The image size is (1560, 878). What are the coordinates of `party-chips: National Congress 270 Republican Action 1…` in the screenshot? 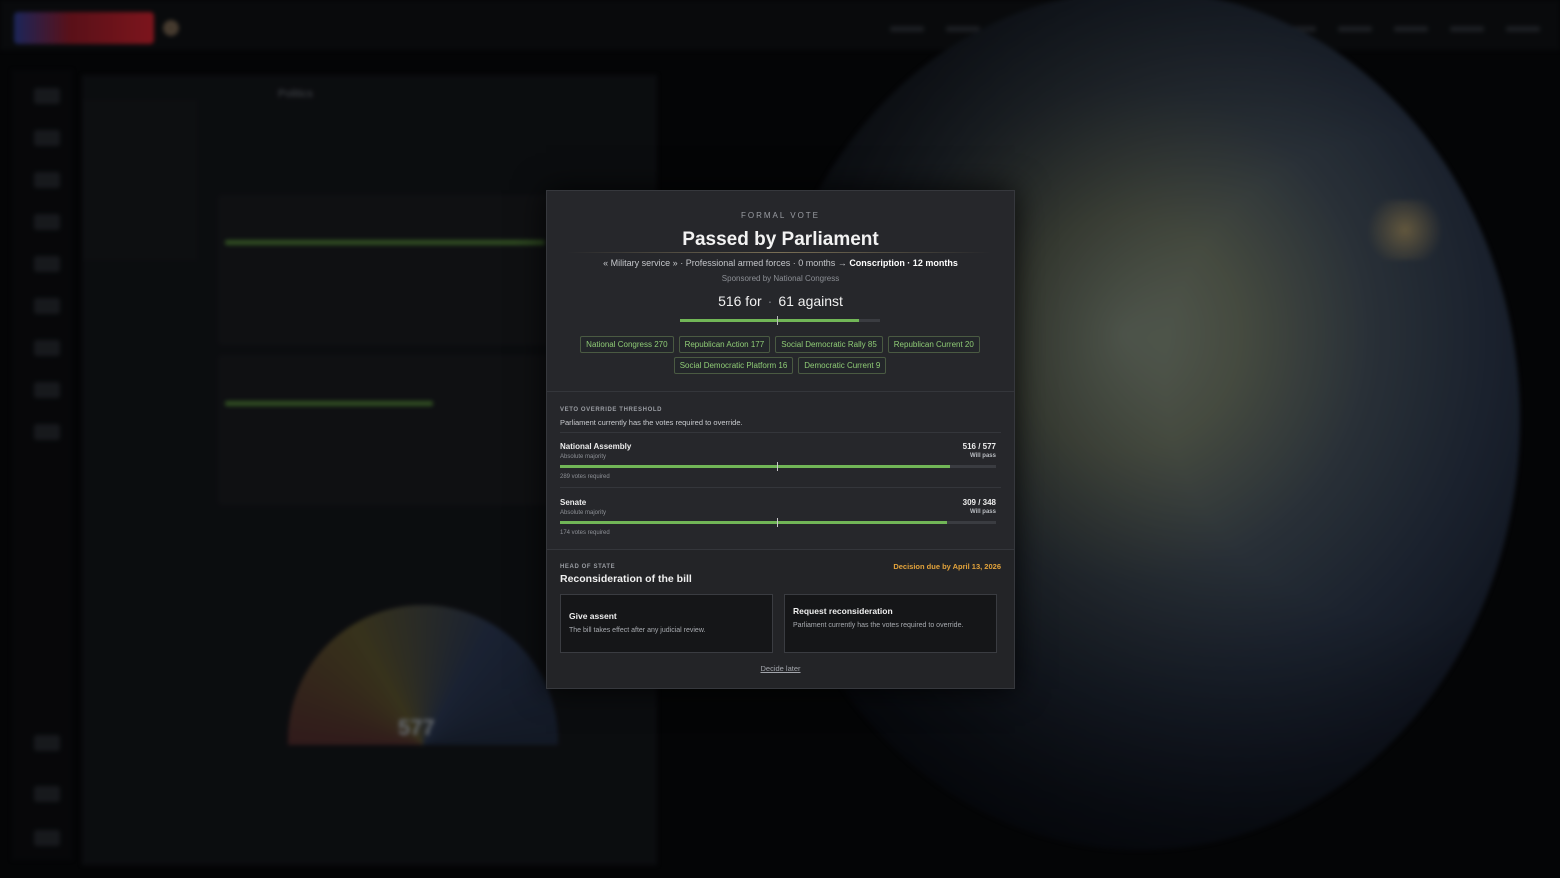 It's located at (780, 355).